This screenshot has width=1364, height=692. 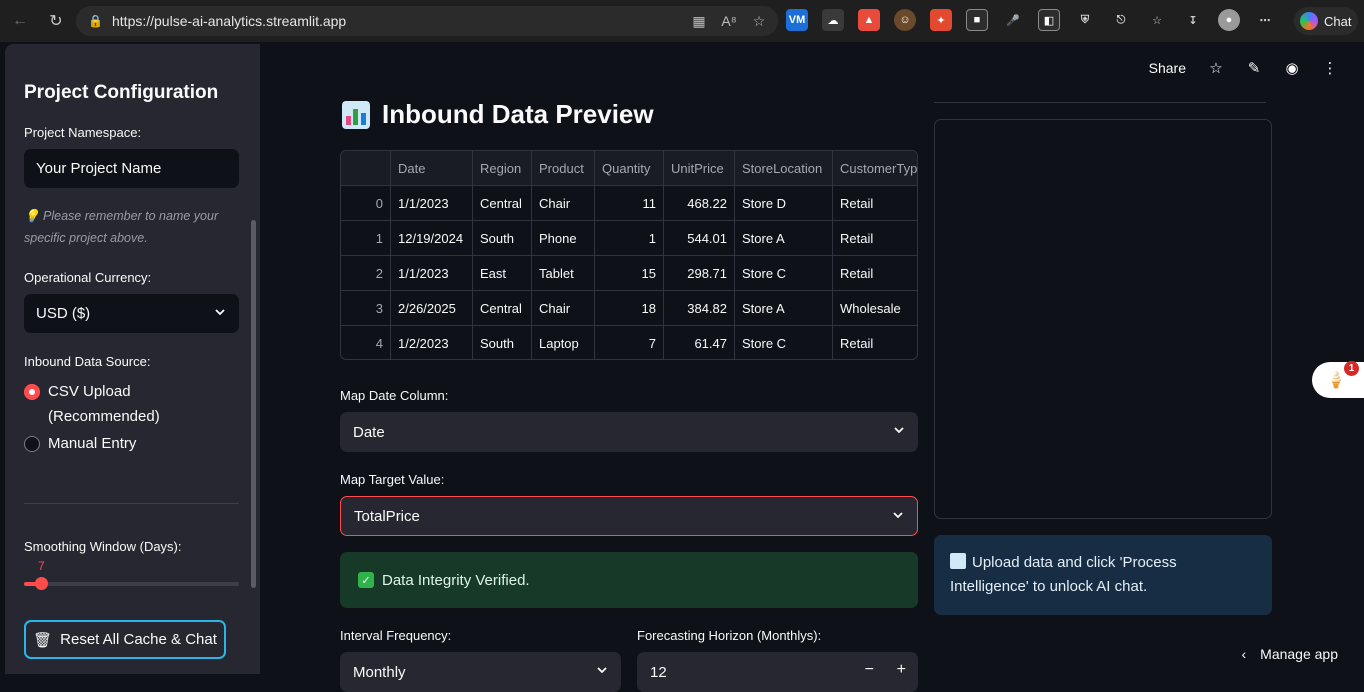 I want to click on table-header-cell: StoreLocation, so click(x=784, y=168).